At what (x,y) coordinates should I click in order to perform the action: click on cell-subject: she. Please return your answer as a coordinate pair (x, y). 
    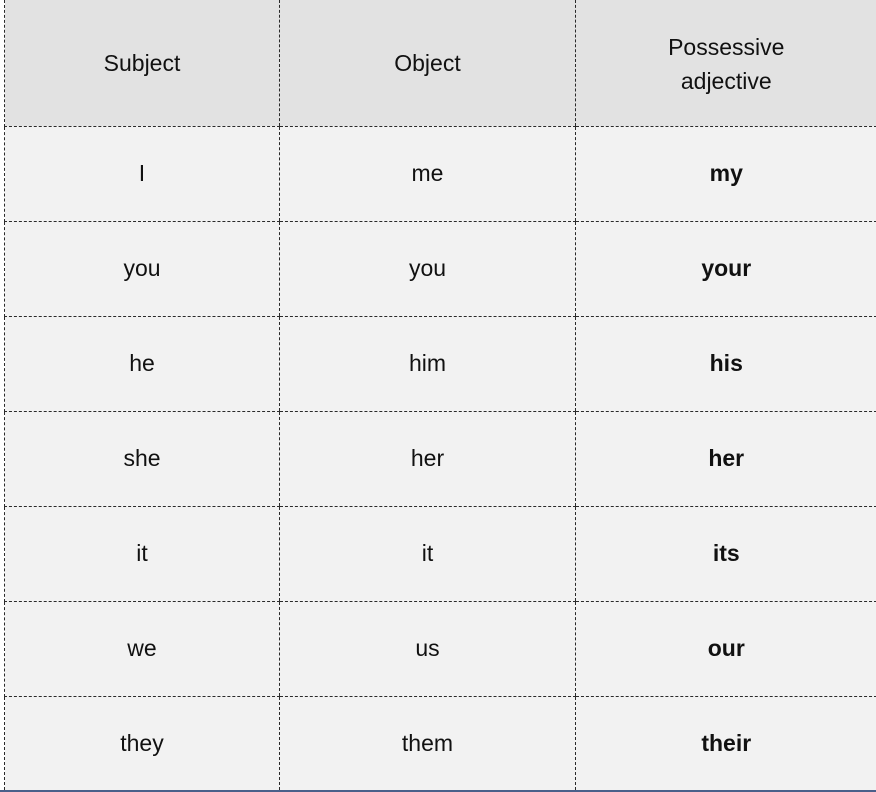
    Looking at the image, I should click on (142, 459).